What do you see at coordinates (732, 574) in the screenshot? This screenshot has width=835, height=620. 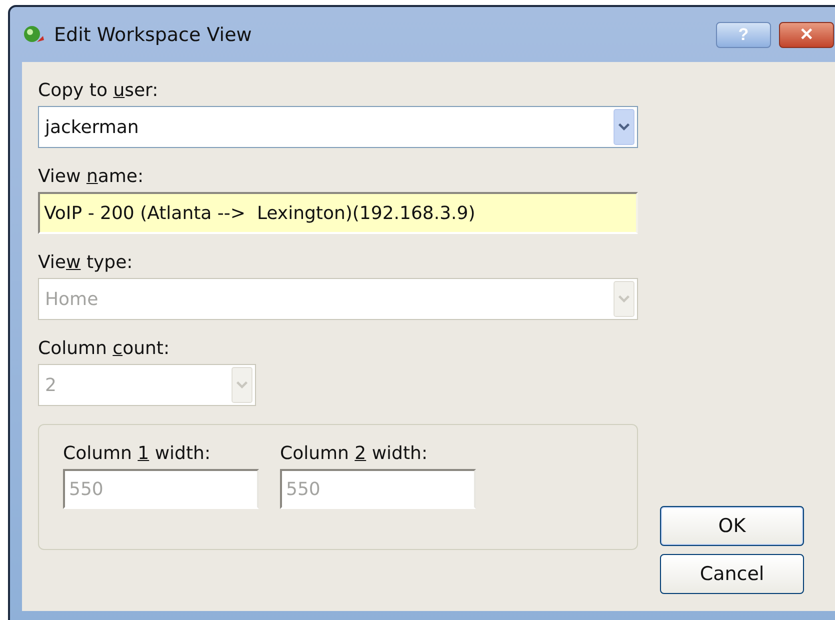 I see `cancel-button: Cancel` at bounding box center [732, 574].